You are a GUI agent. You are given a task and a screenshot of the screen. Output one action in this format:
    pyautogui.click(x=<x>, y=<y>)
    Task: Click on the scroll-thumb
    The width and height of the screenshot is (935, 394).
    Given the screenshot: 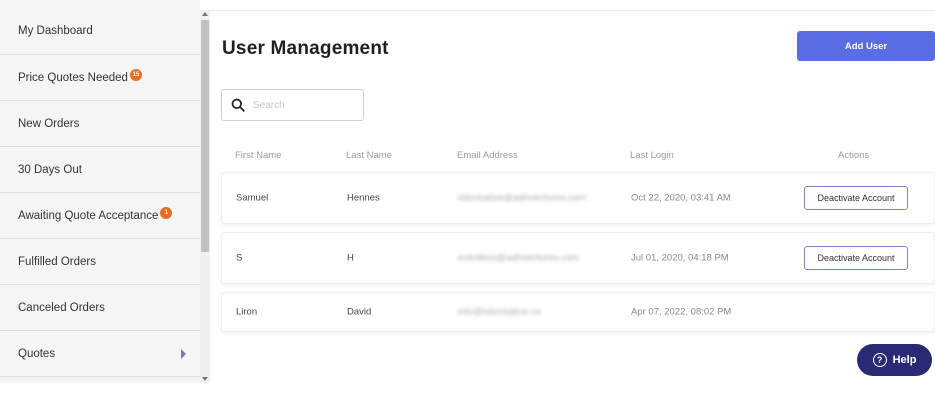 What is the action you would take?
    pyautogui.click(x=205, y=136)
    